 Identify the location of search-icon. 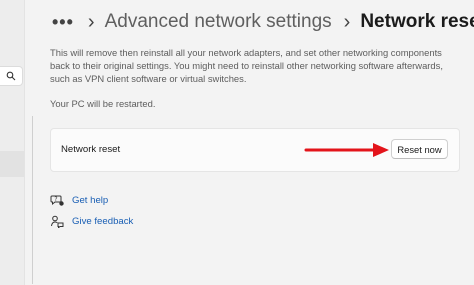
(11, 76).